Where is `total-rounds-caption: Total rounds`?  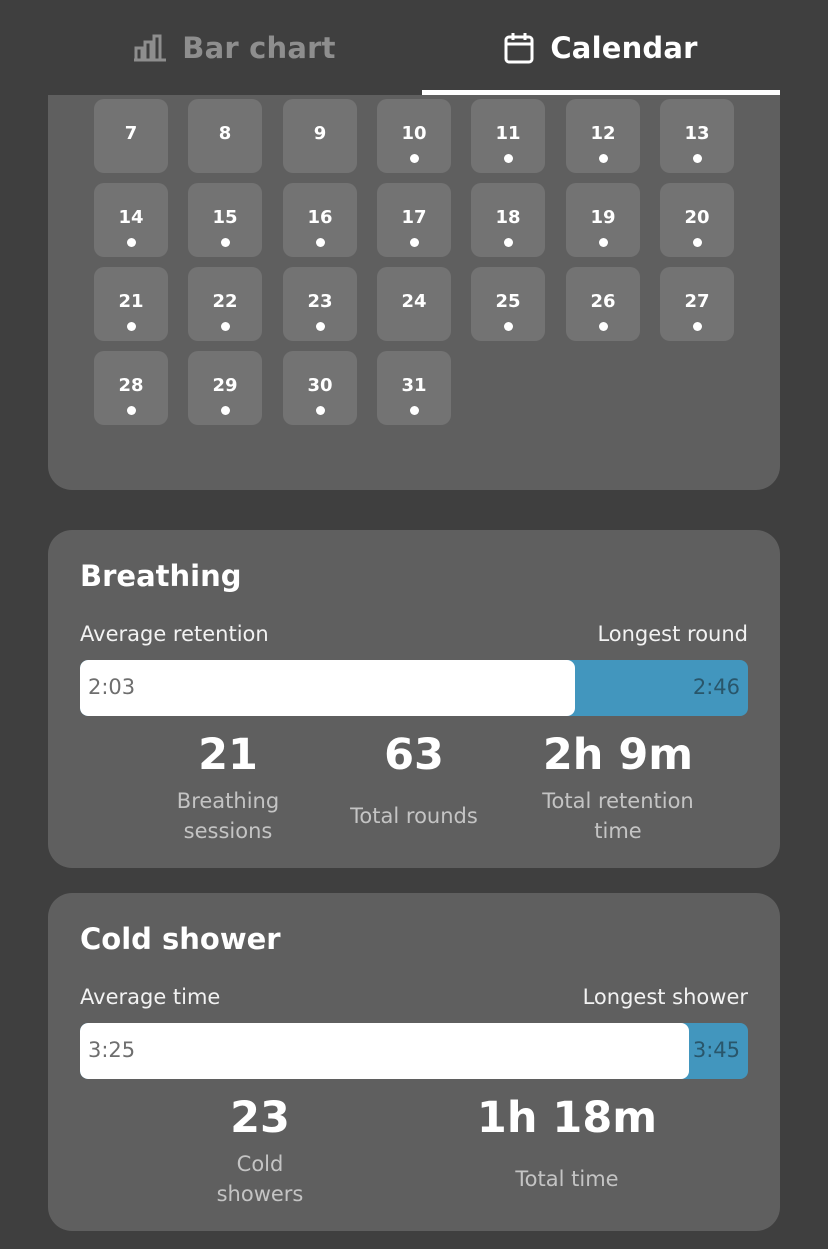
total-rounds-caption: Total rounds is located at coordinates (414, 816).